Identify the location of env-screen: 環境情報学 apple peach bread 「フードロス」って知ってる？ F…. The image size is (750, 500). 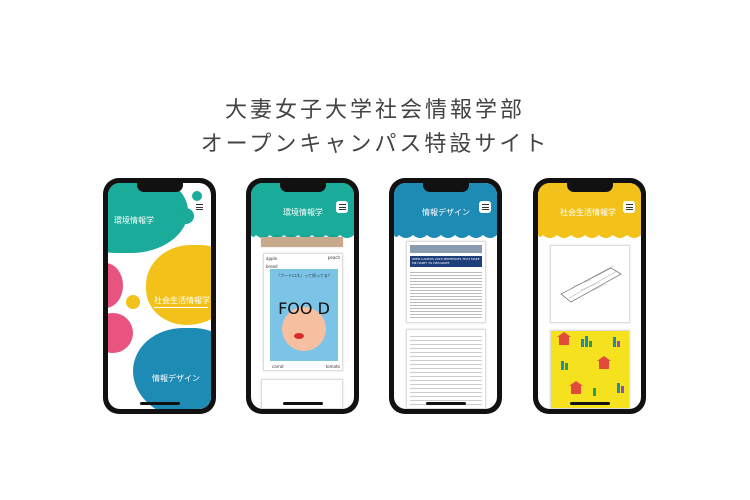
(302, 296).